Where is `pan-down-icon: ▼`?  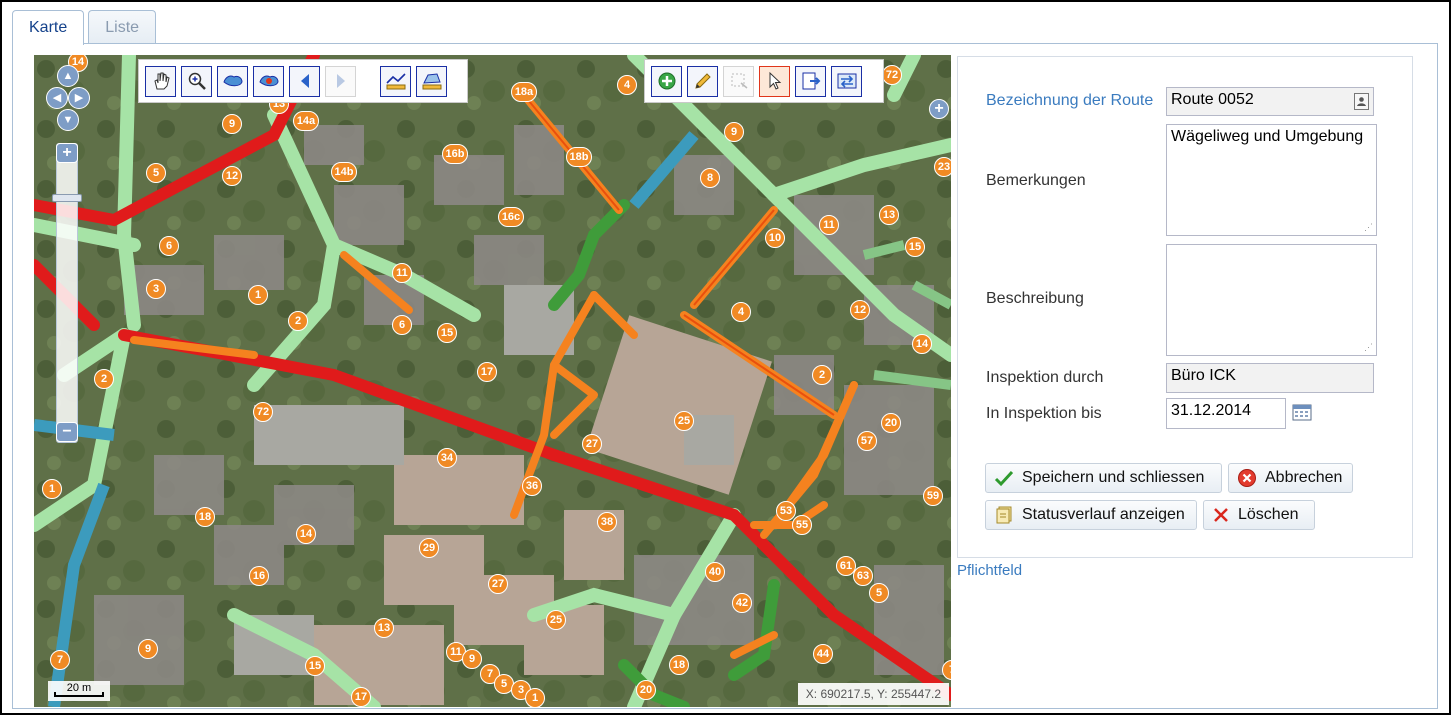 pan-down-icon: ▼ is located at coordinates (68, 120).